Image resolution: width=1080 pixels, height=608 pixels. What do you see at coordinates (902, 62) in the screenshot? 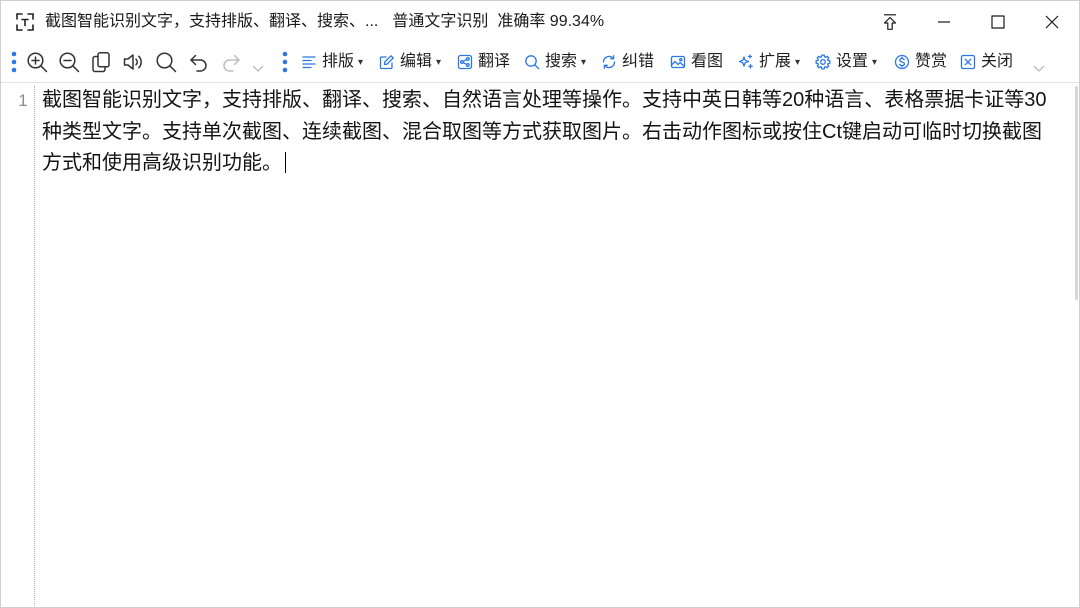
I see `dollar-circle-icon` at bounding box center [902, 62].